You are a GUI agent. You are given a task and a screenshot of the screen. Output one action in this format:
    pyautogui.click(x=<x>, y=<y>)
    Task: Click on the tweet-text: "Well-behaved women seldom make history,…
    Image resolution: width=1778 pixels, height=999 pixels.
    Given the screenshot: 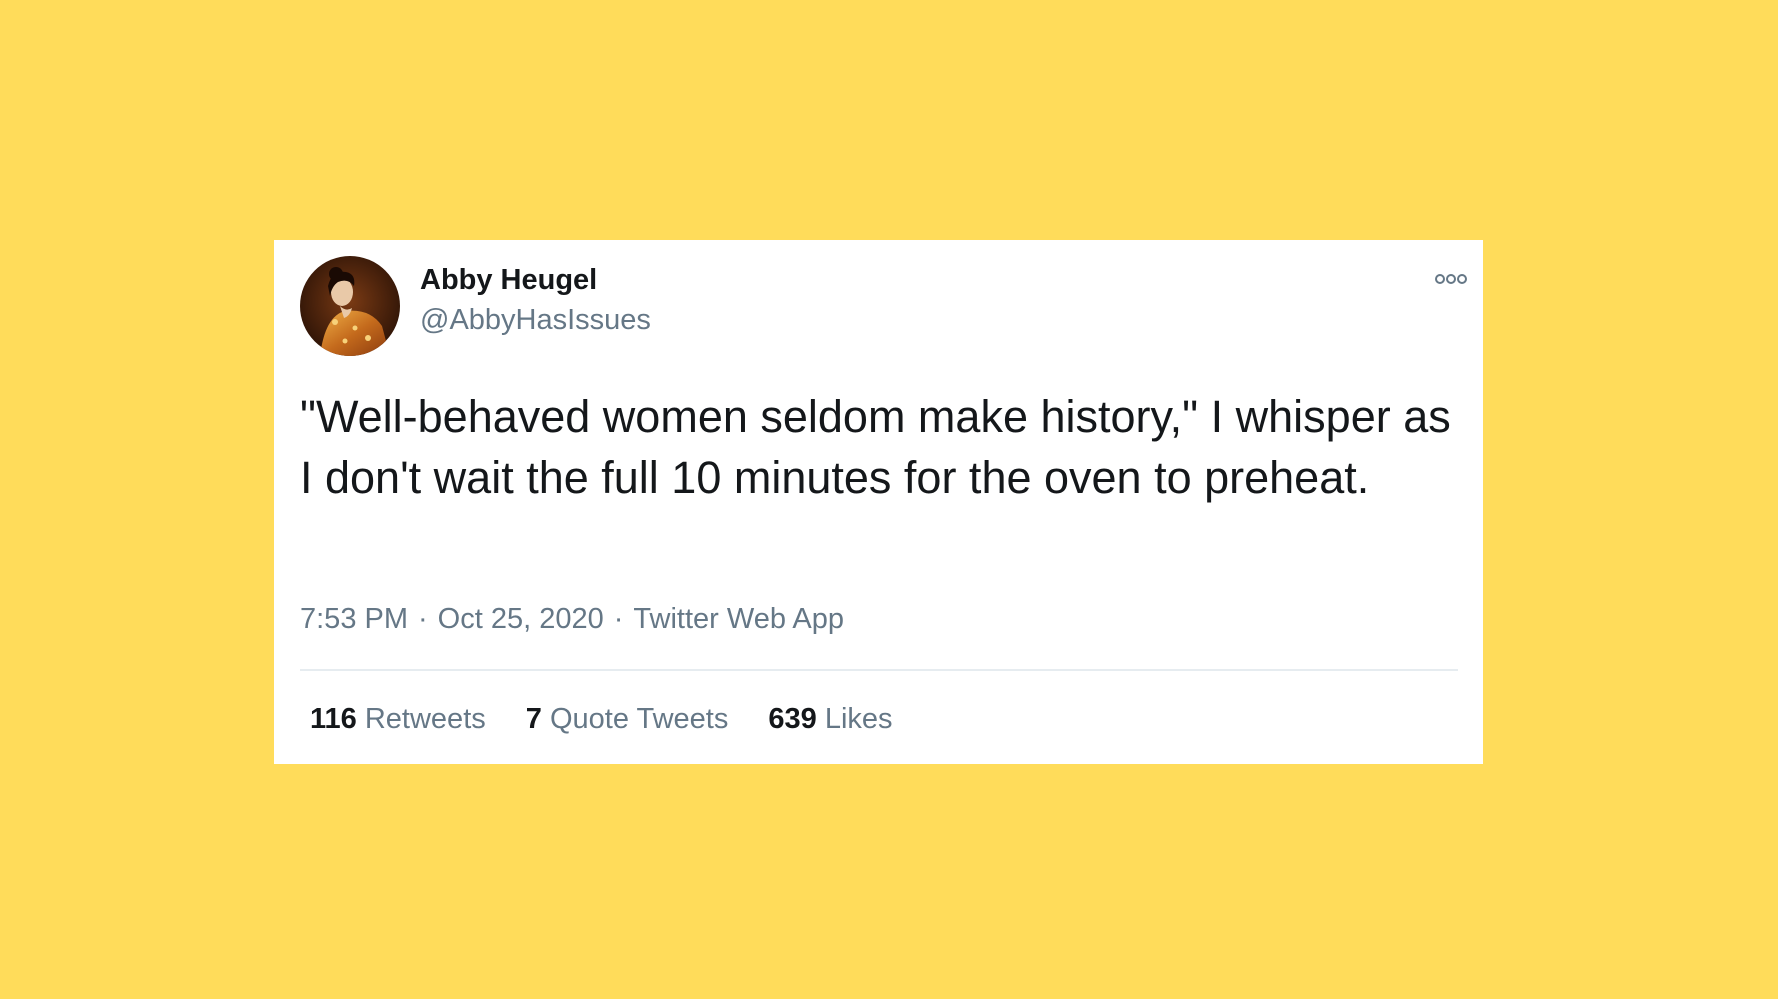 What is the action you would take?
    pyautogui.click(x=875, y=447)
    